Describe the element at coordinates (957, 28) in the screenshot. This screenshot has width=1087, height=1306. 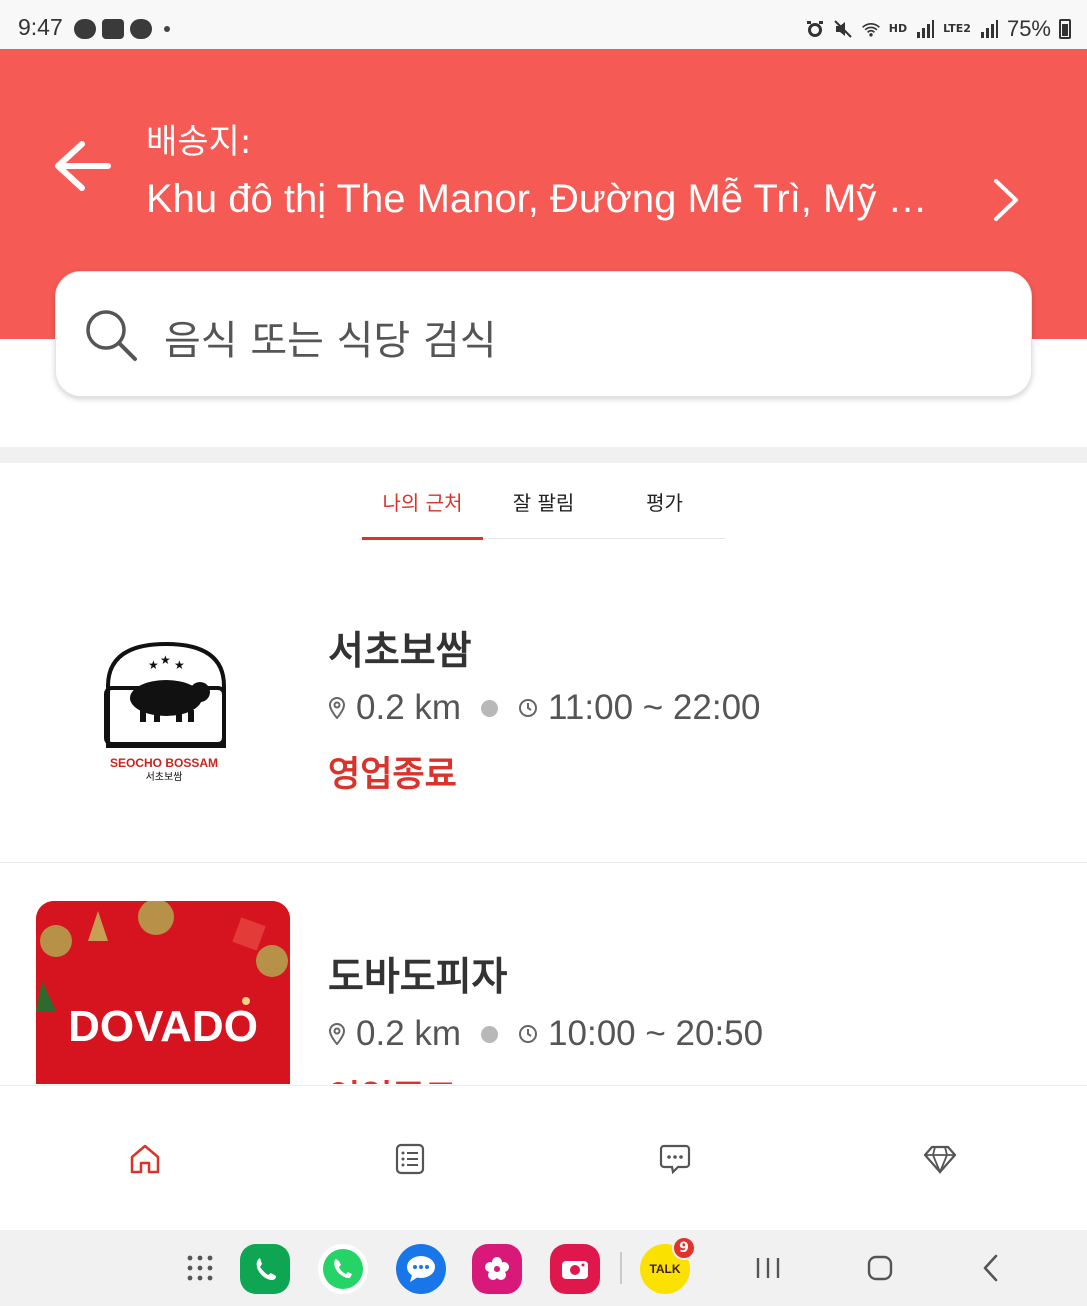
I see `volte-indicator: LTE2` at that location.